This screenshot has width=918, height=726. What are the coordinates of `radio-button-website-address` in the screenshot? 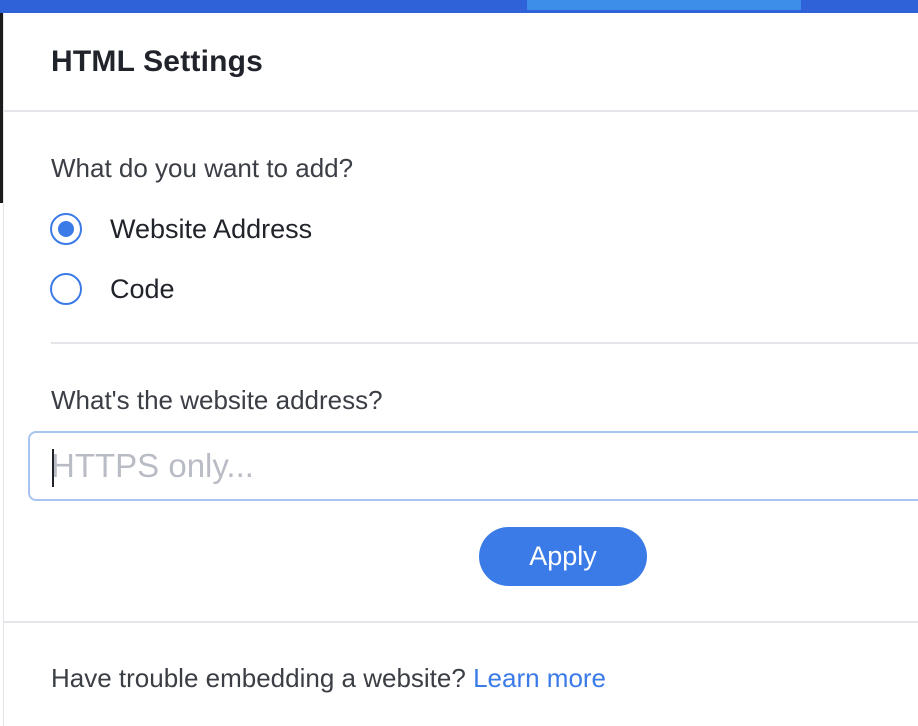 It's located at (66, 229).